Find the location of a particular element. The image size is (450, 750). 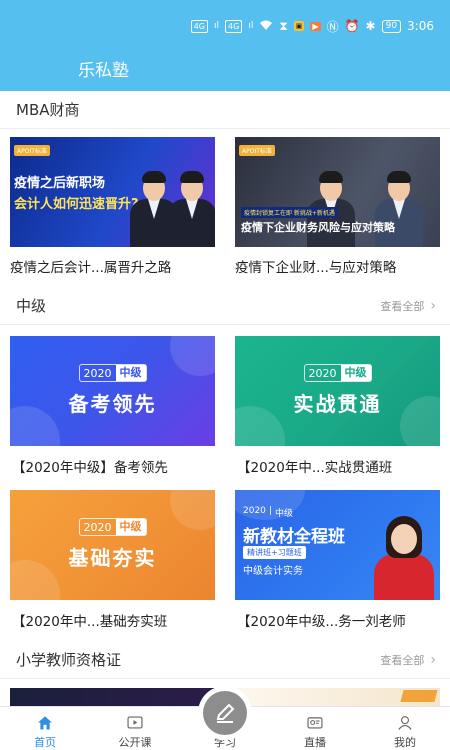

thumbnail-headline: 疫情之后新职场 会计人如何迅速晋升? is located at coordinates (76, 194).